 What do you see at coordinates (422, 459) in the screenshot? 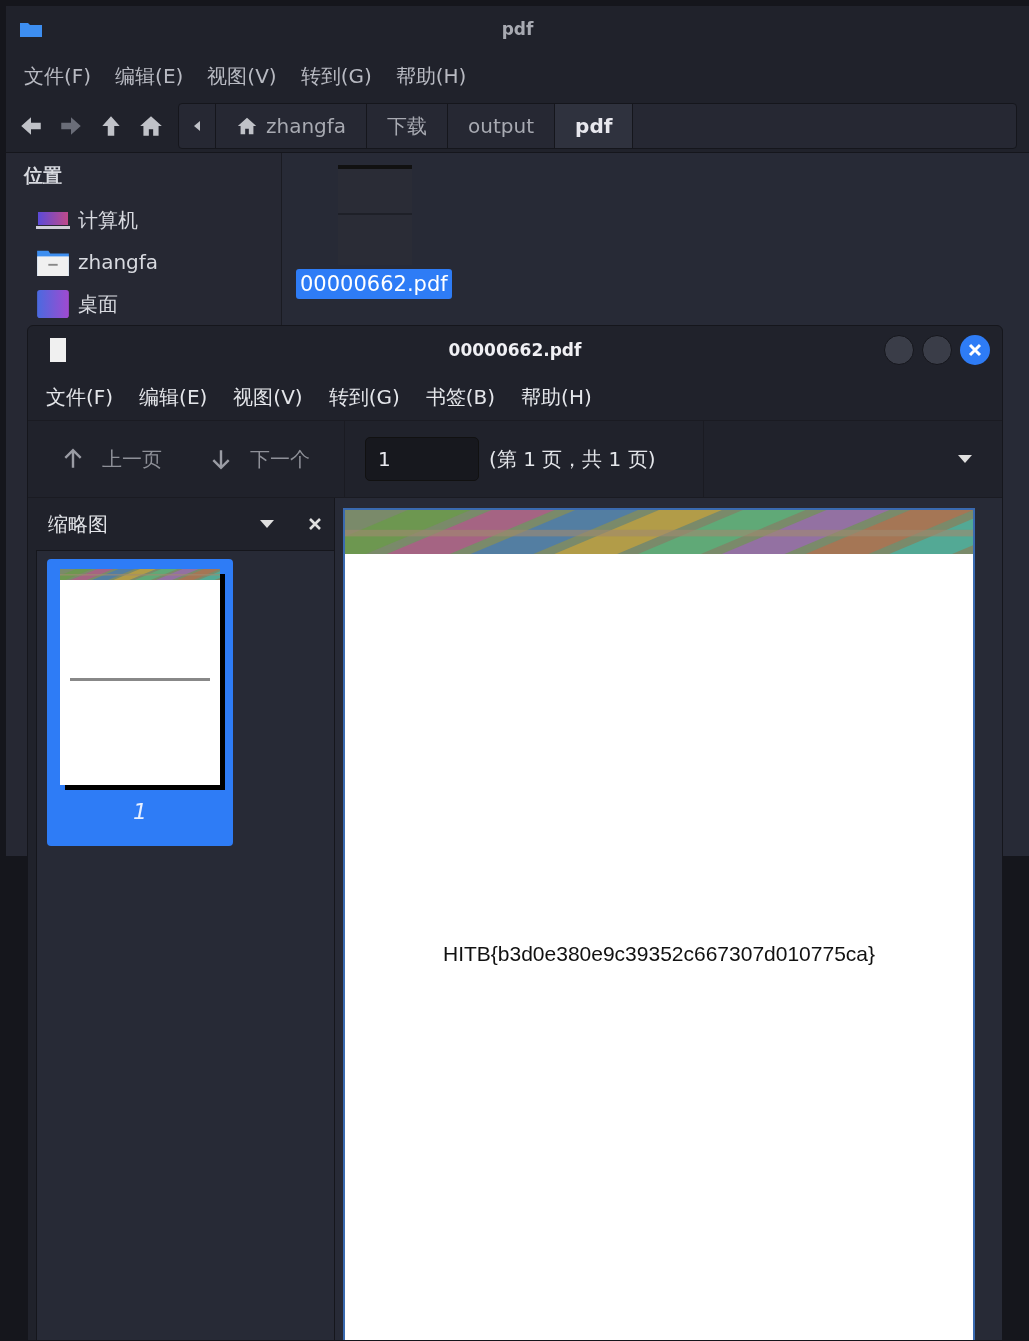
I see `page-number-field: 1` at bounding box center [422, 459].